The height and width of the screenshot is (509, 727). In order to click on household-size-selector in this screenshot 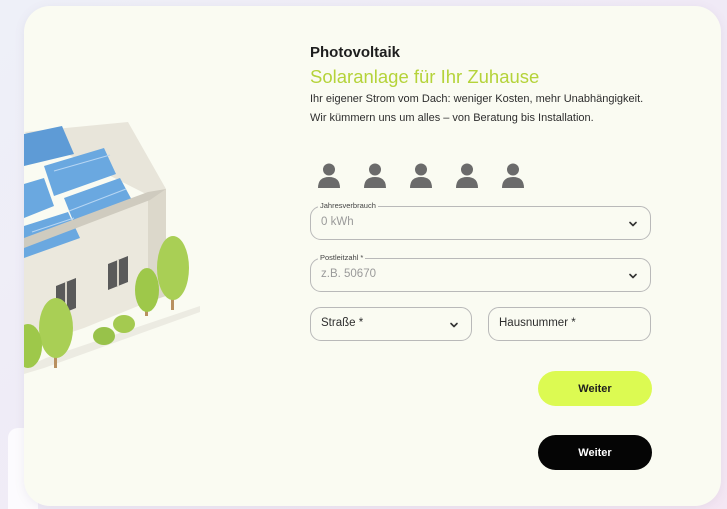, I will do `click(421, 176)`.